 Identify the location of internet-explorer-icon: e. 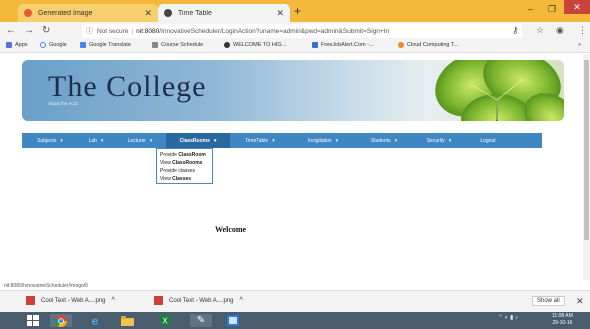
(95, 321).